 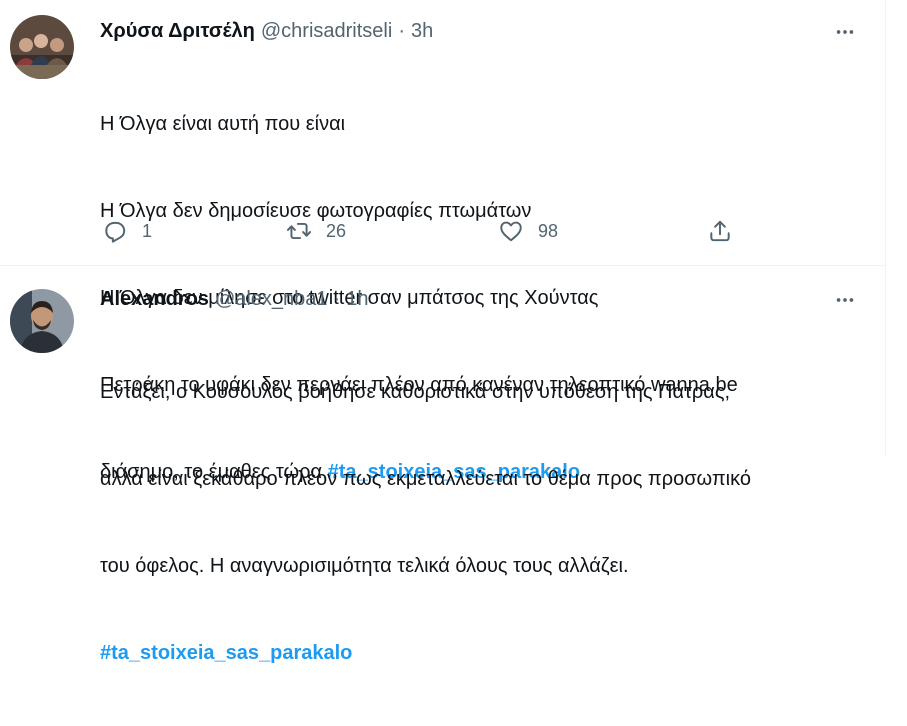 I want to click on retweet-icon, so click(x=299, y=231).